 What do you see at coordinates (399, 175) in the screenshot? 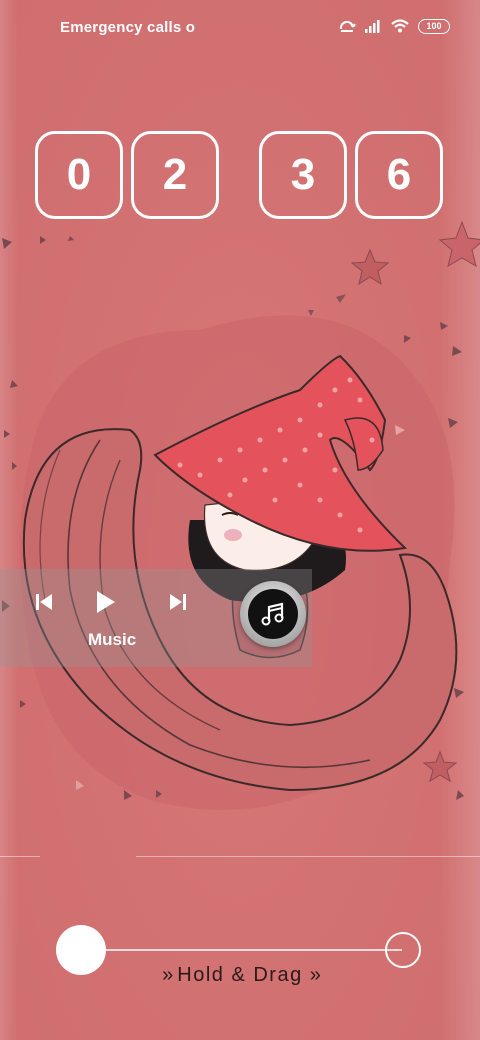
I see `clock-minute-ones: 6` at bounding box center [399, 175].